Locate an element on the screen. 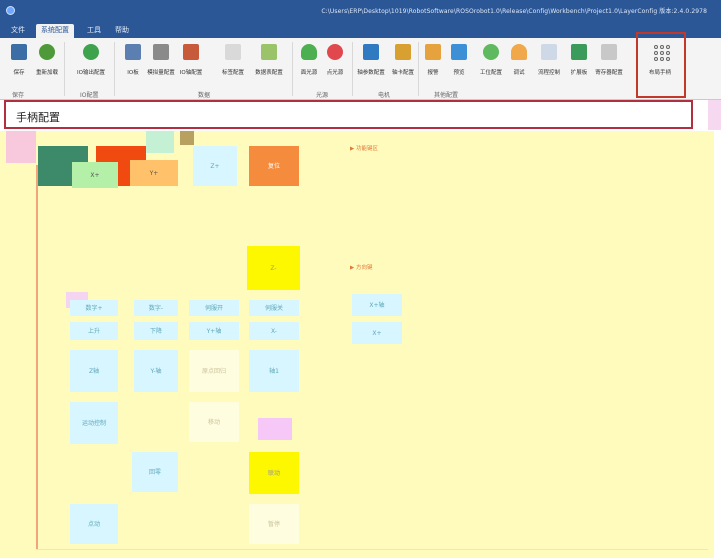  group-label-io: IO配置 is located at coordinates (89, 95).